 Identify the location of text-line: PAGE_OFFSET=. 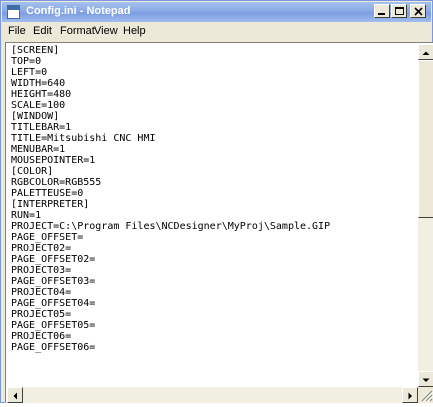
(47, 237).